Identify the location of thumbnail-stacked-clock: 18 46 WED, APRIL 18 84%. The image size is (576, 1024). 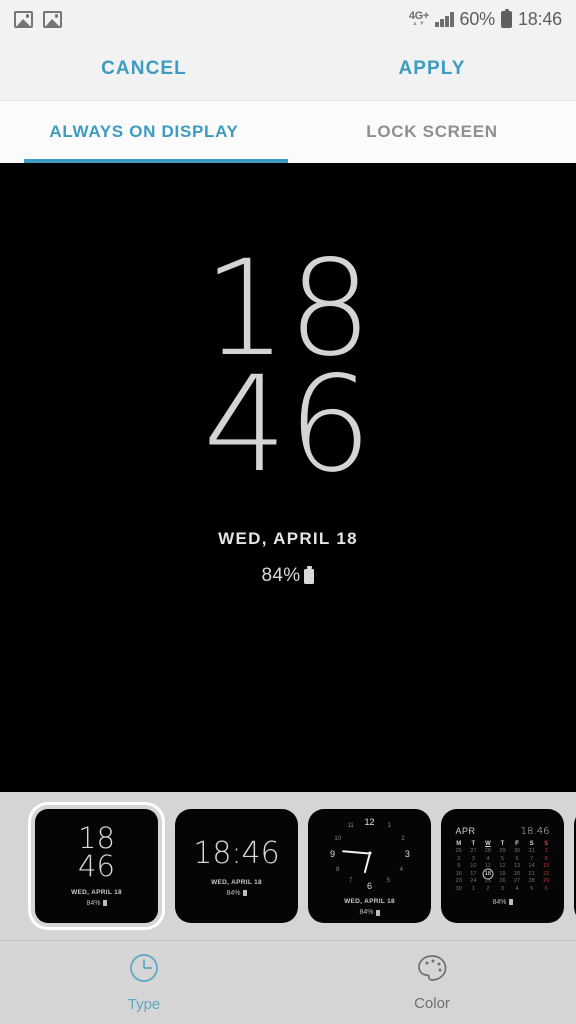
(96, 866).